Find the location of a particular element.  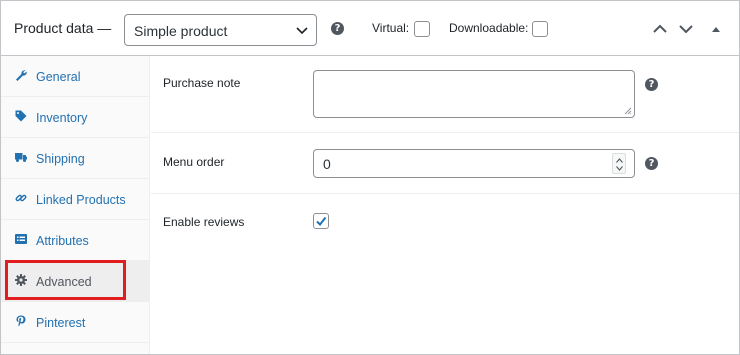

tab-linked-products: Linked Products is located at coordinates (75, 199).